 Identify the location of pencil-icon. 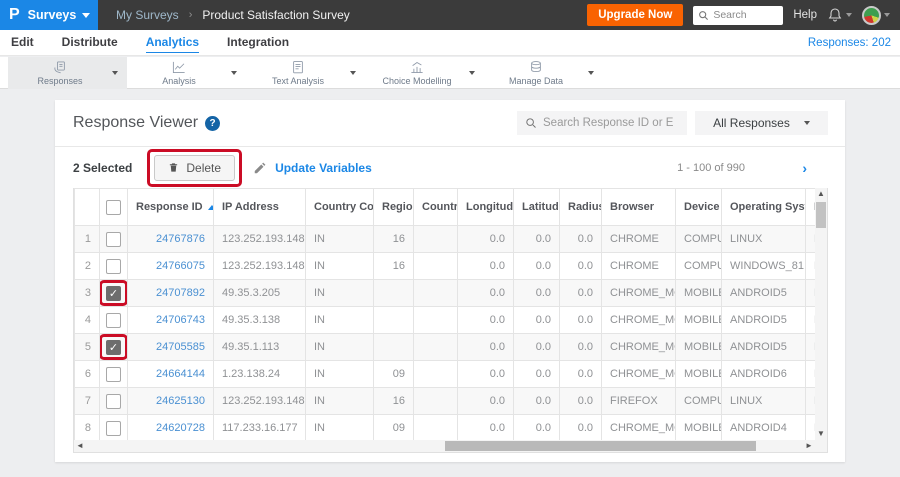
(260, 167).